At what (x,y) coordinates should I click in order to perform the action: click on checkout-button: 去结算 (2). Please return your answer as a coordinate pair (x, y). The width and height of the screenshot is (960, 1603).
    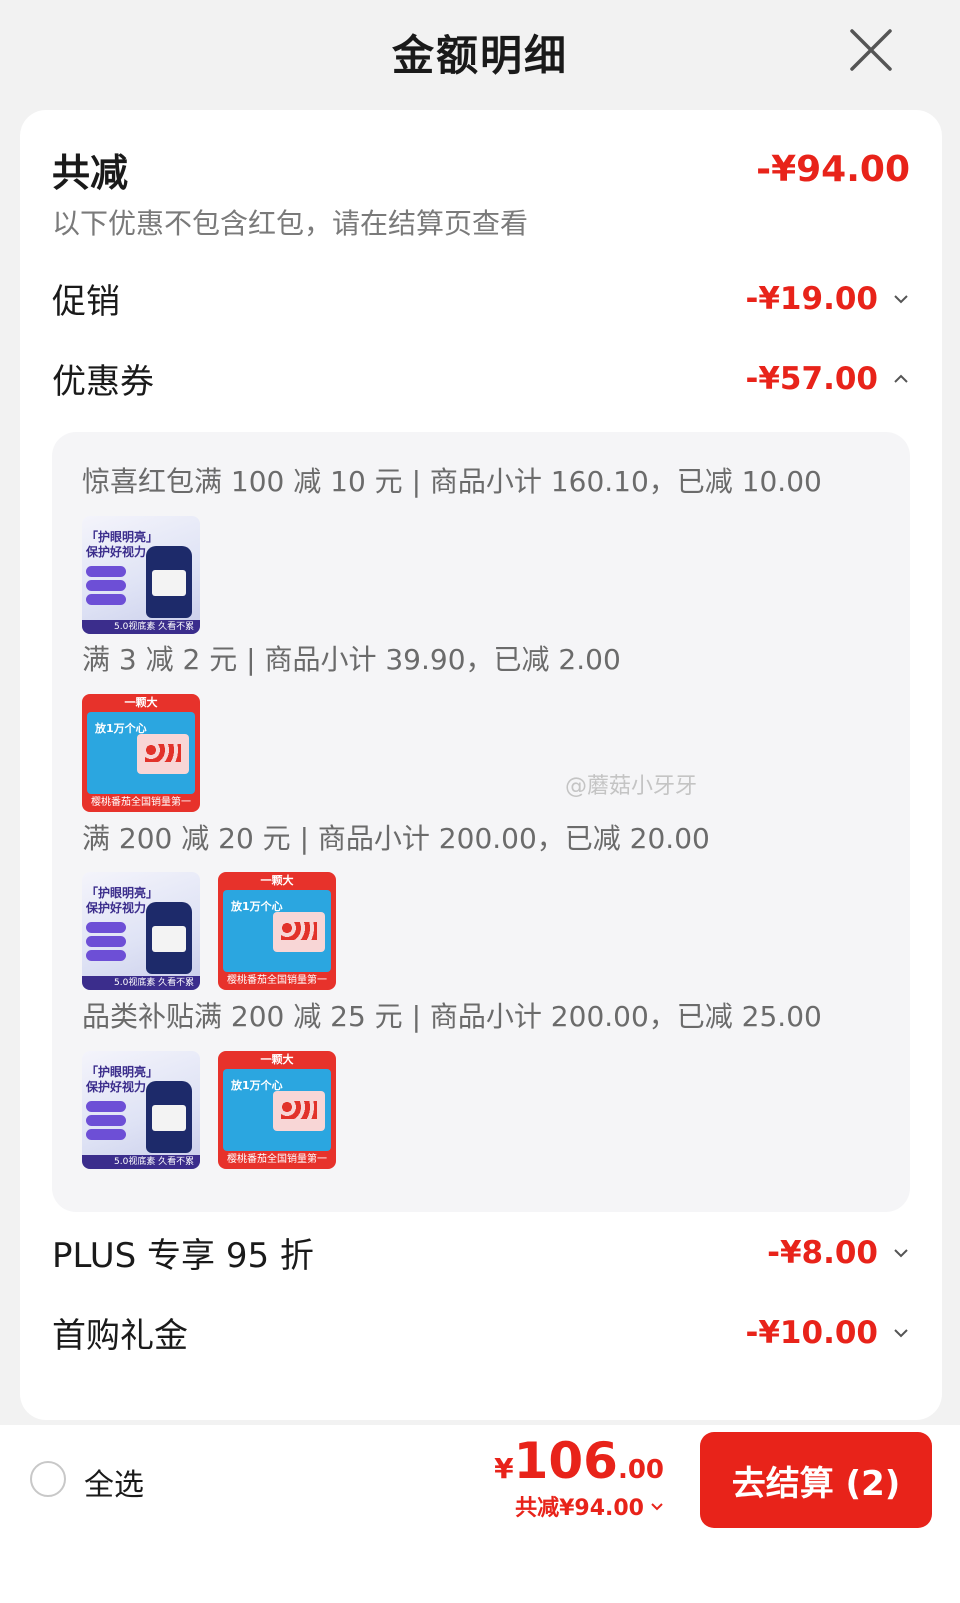
    Looking at the image, I should click on (816, 1480).